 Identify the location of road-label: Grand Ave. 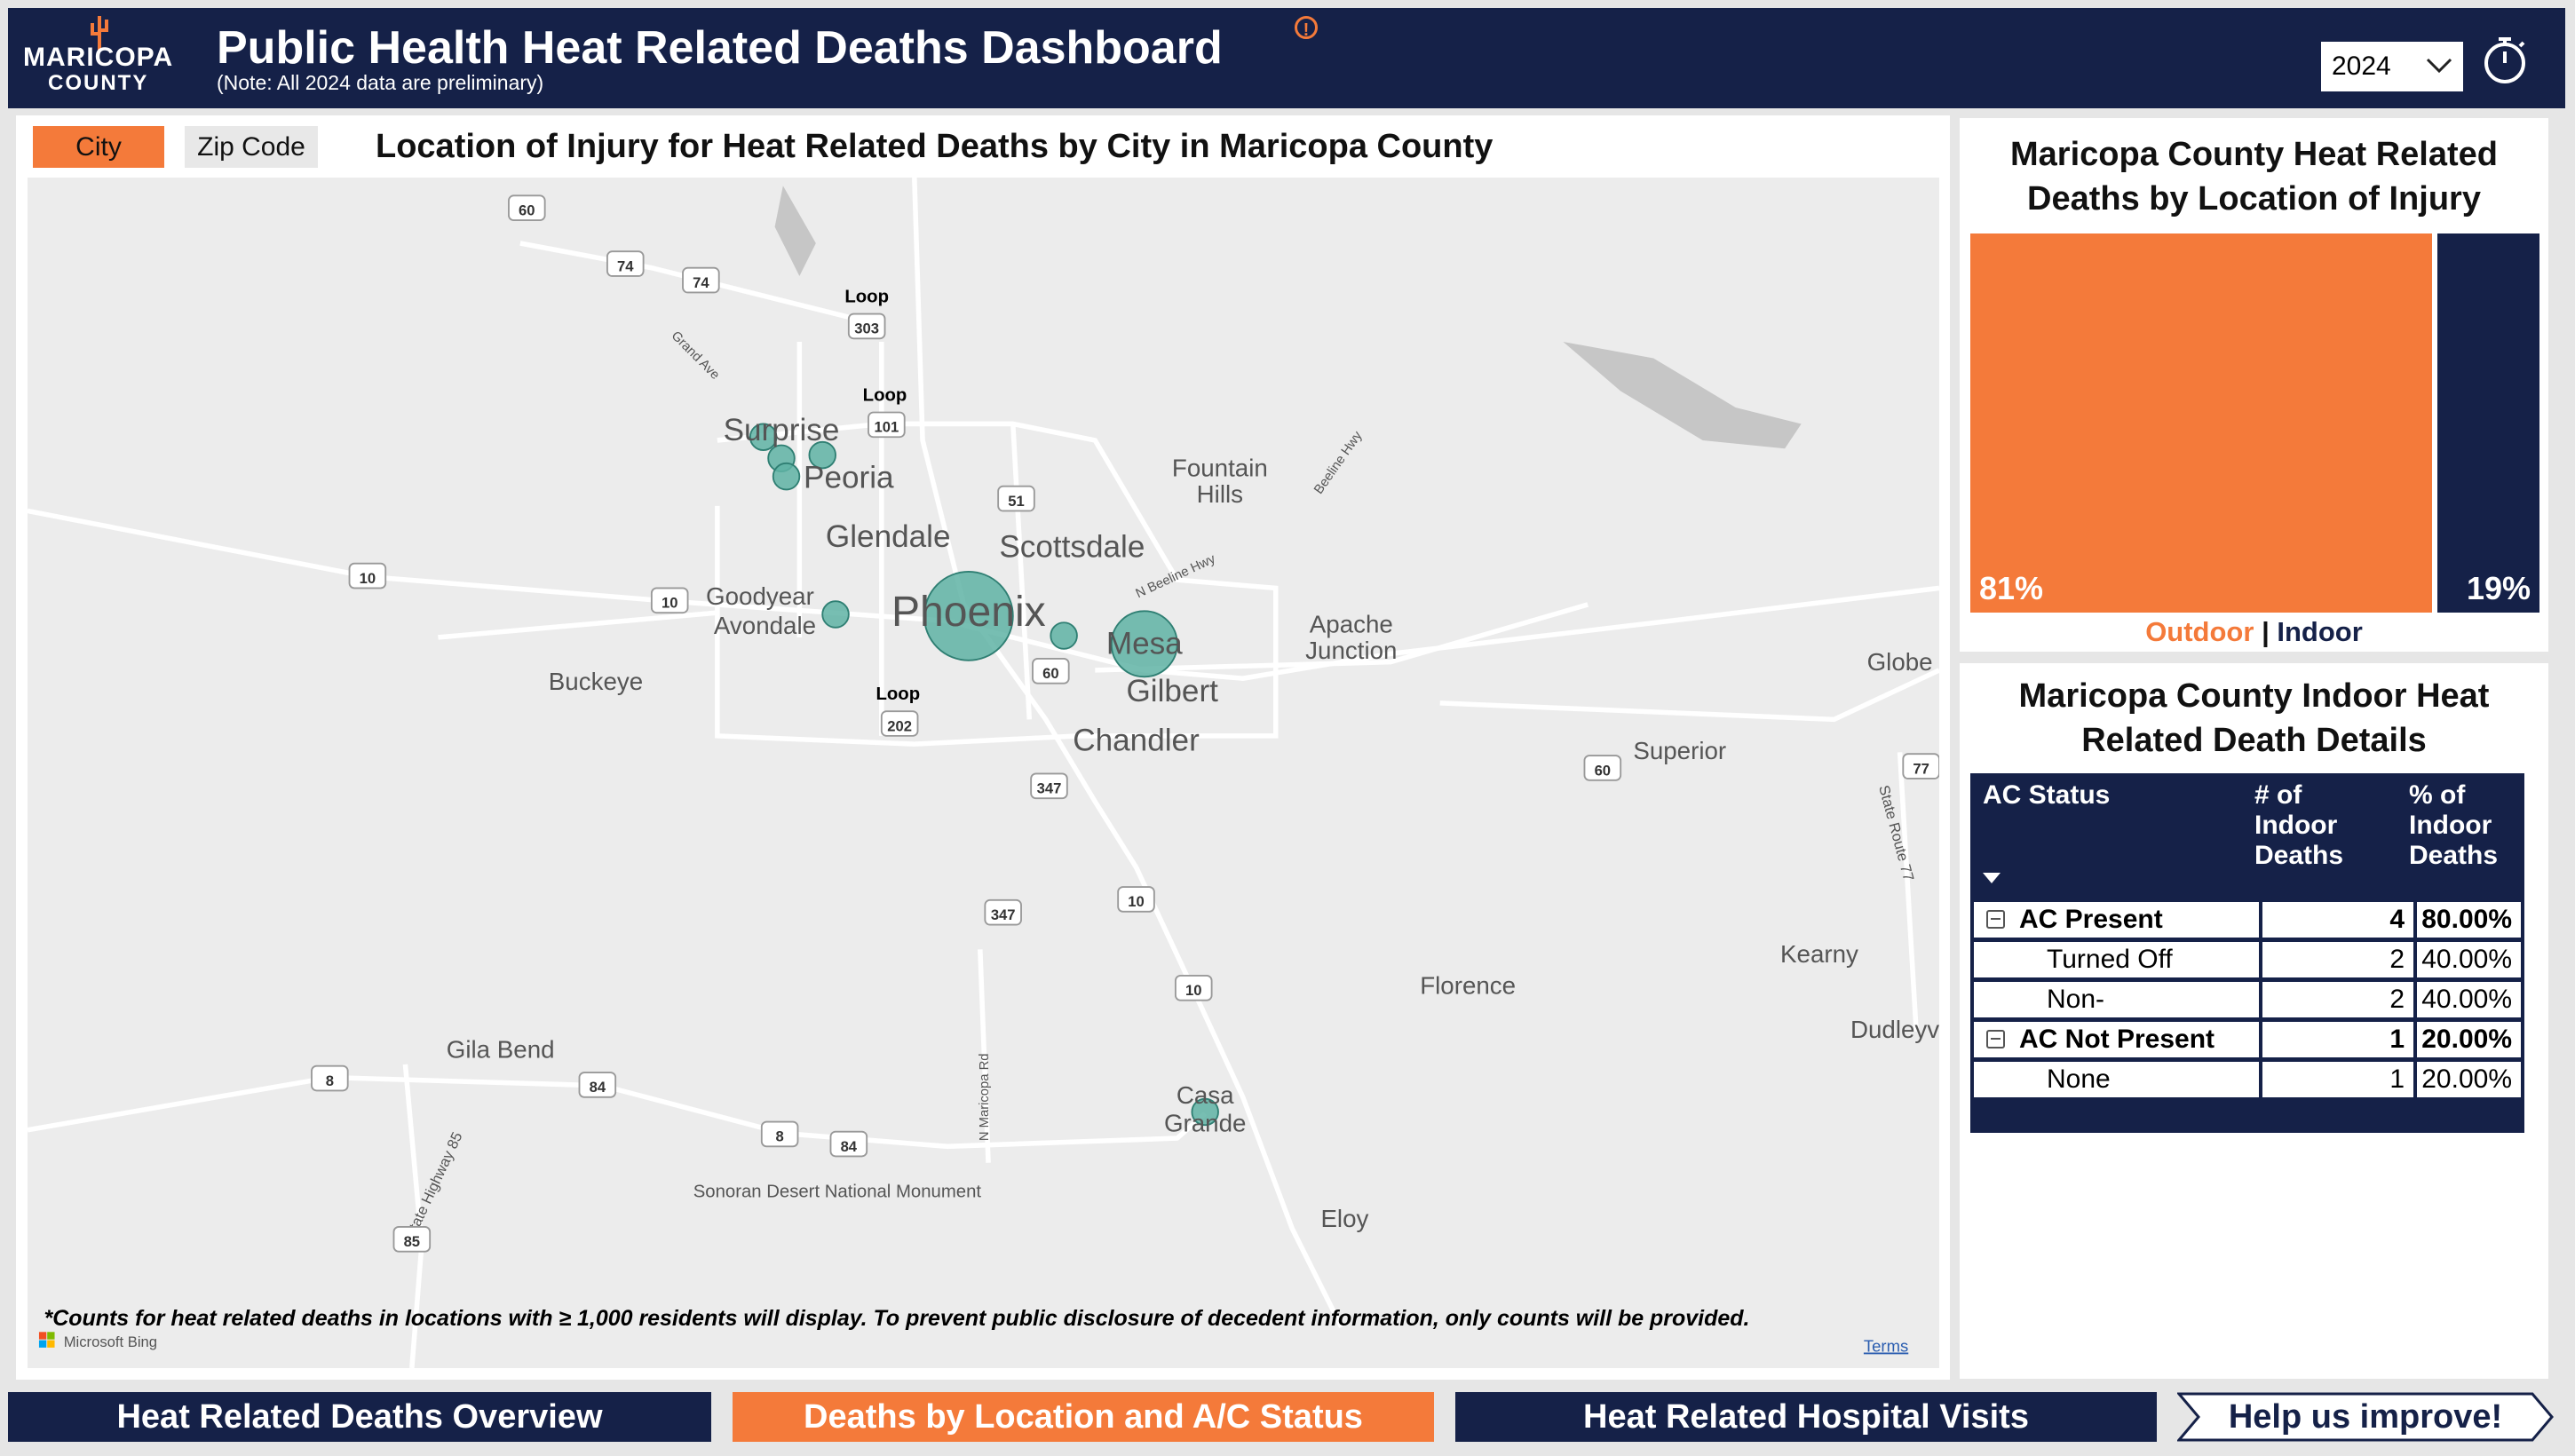
(696, 355).